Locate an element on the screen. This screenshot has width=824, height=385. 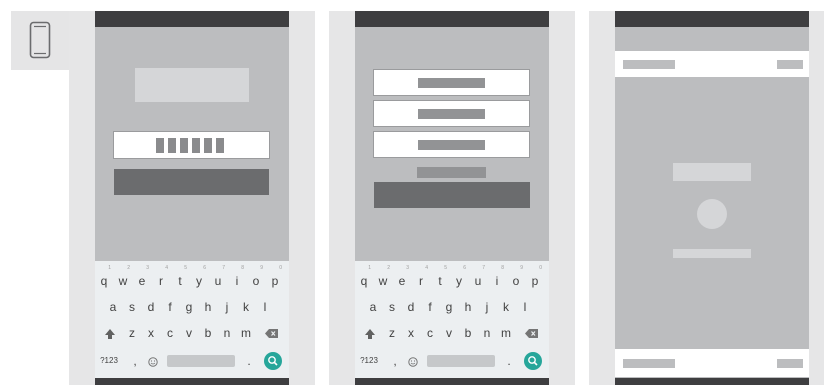
keyboard-row-4: ?123 , . is located at coordinates (192, 361).